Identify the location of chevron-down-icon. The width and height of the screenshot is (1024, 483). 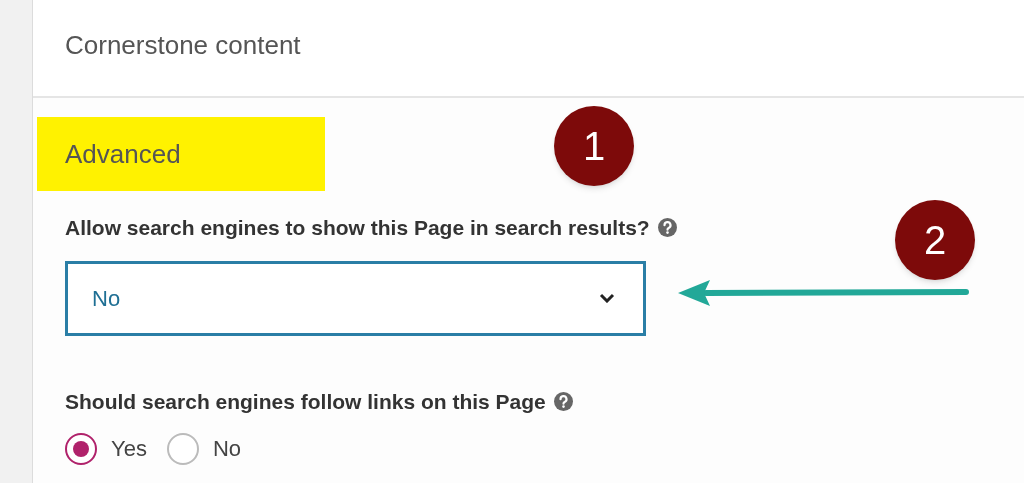
(607, 298).